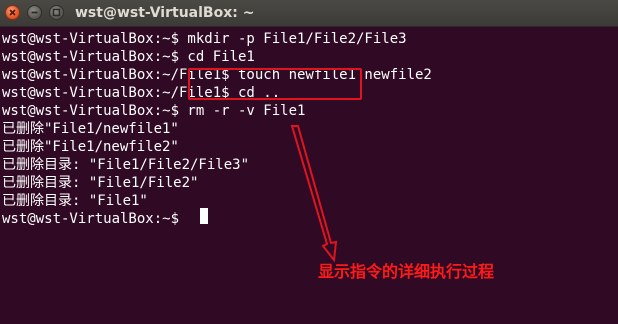  I want to click on minimize-button, so click(34, 12).